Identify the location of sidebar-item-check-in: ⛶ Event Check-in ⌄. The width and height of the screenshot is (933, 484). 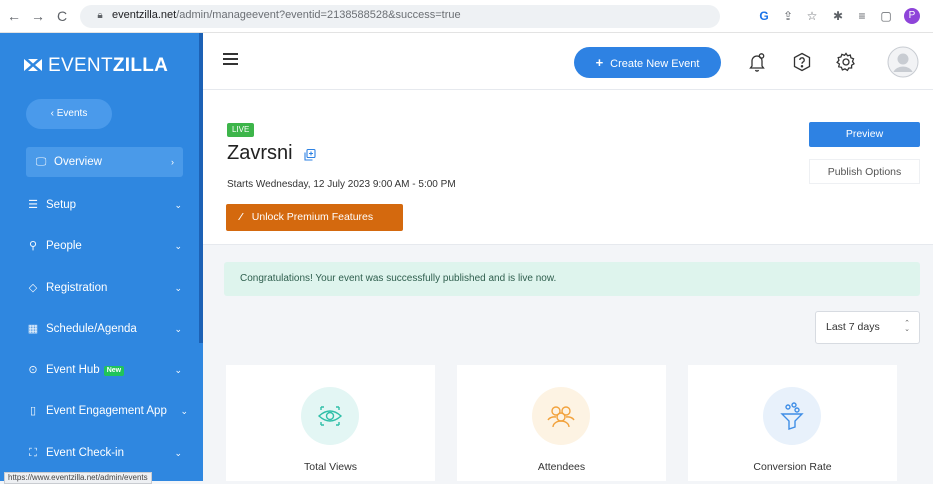
(106, 453).